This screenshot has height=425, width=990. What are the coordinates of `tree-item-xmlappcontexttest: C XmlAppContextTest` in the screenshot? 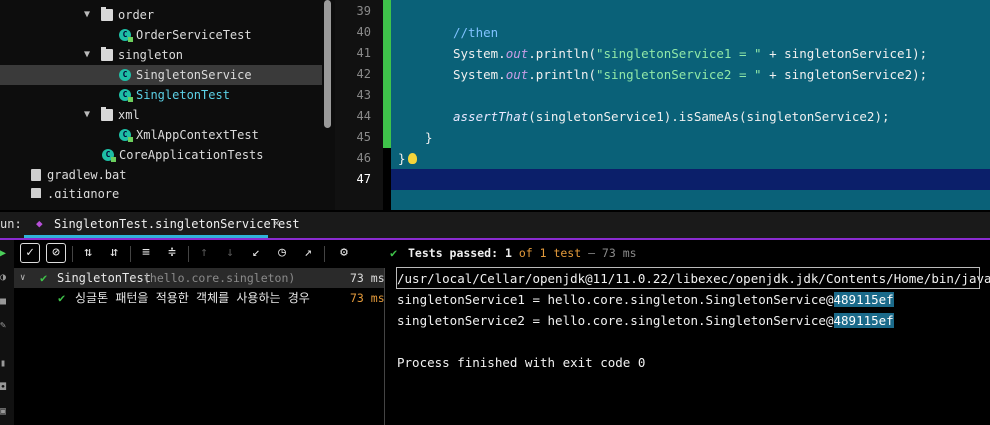 It's located at (161, 135).